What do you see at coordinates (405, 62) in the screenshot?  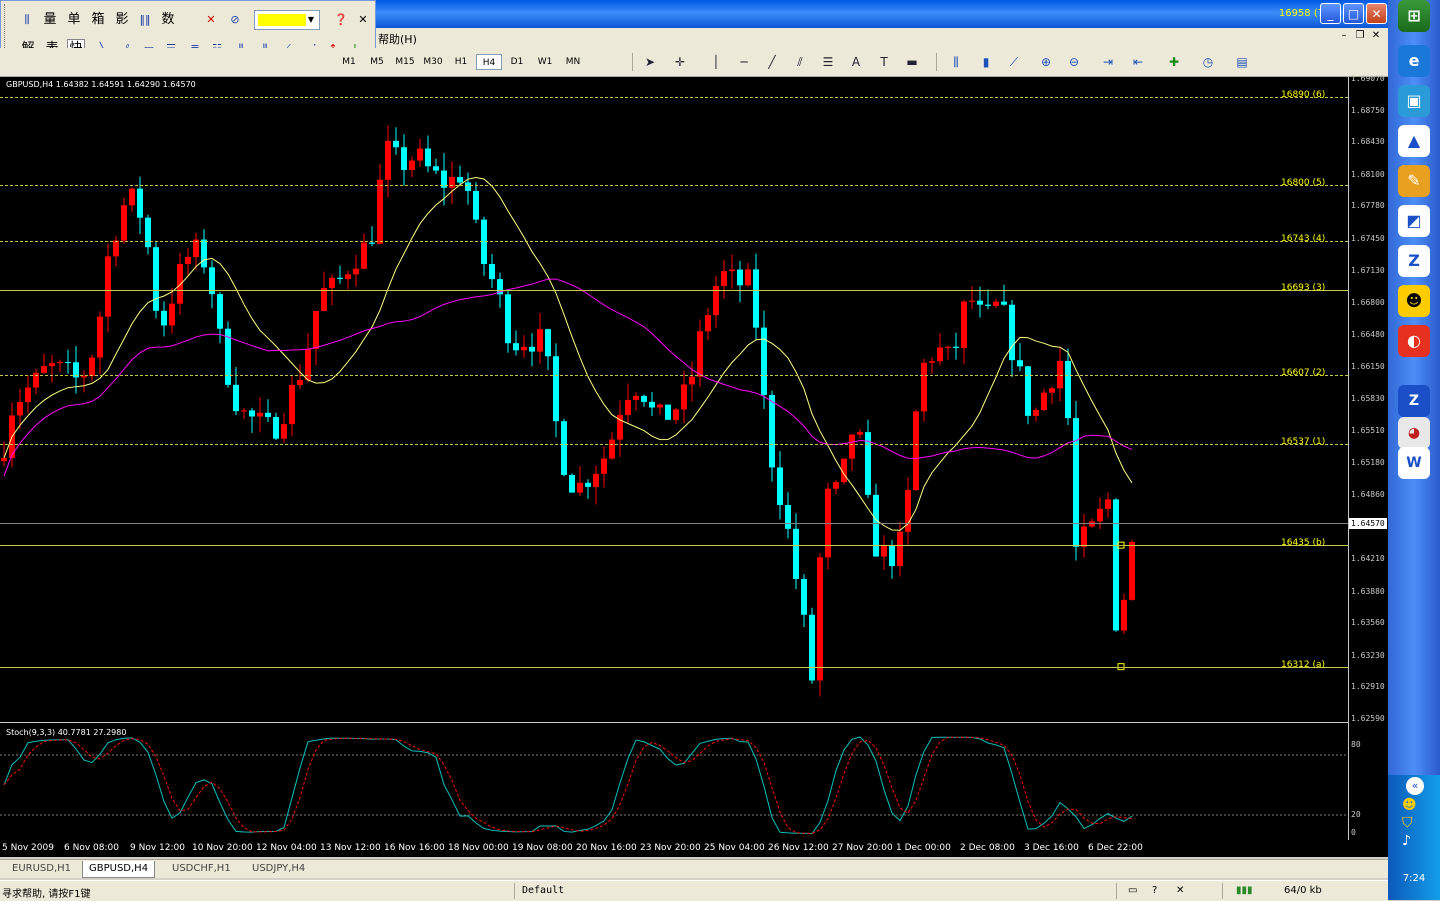 I see `tf-m15: M15` at bounding box center [405, 62].